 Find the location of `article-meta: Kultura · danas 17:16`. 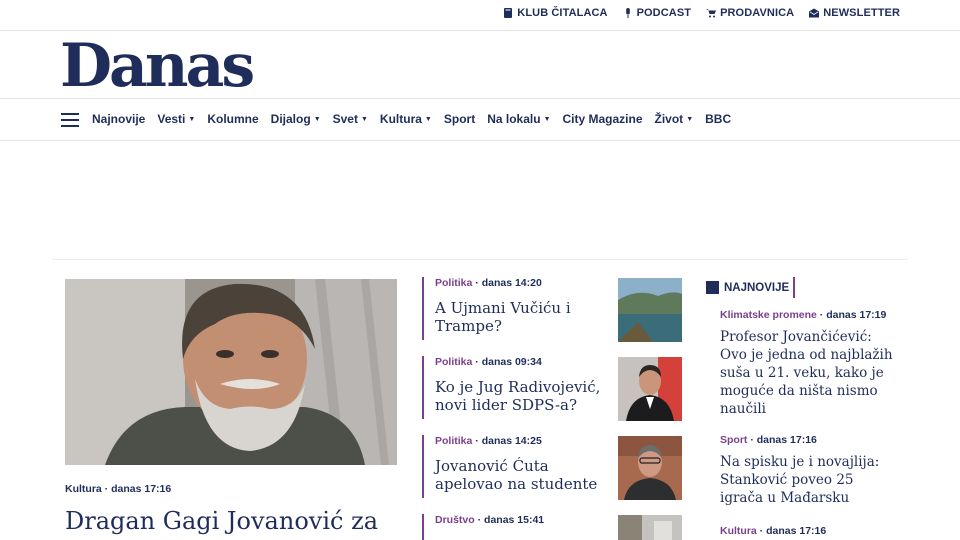

article-meta: Kultura · danas 17:16 is located at coordinates (773, 531).